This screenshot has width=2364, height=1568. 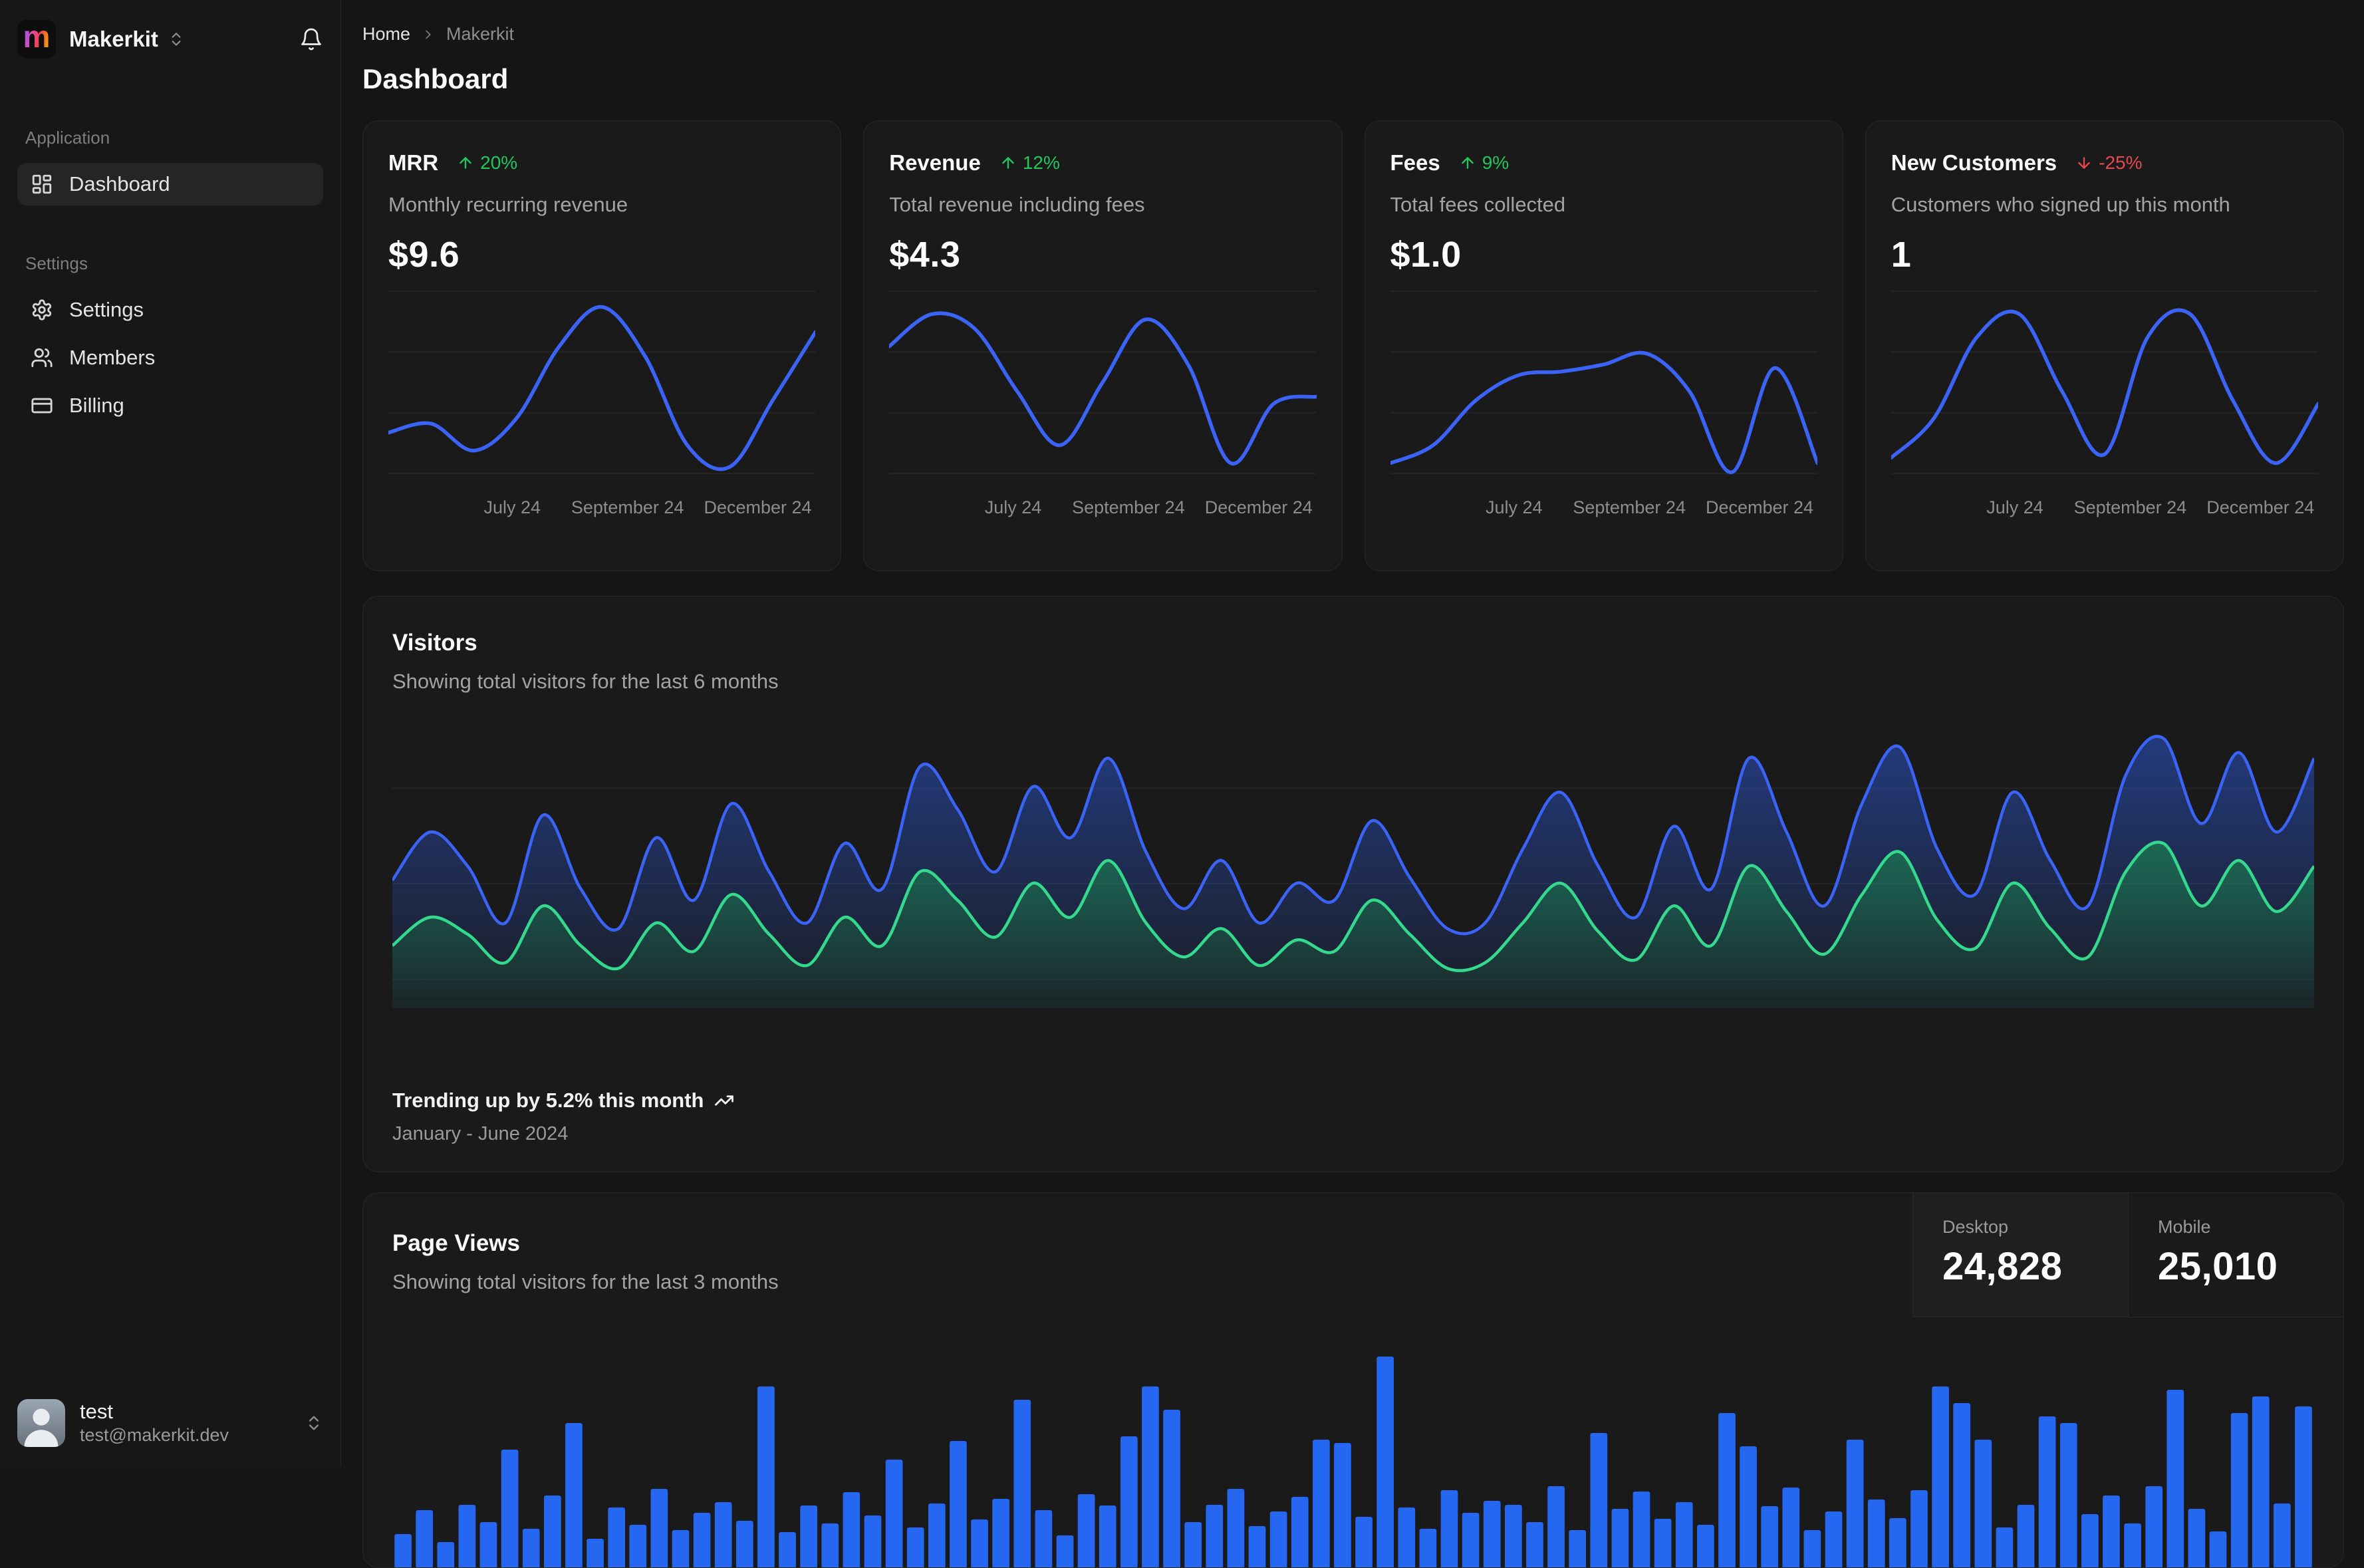 I want to click on trend-badge: 9%, so click(x=1484, y=163).